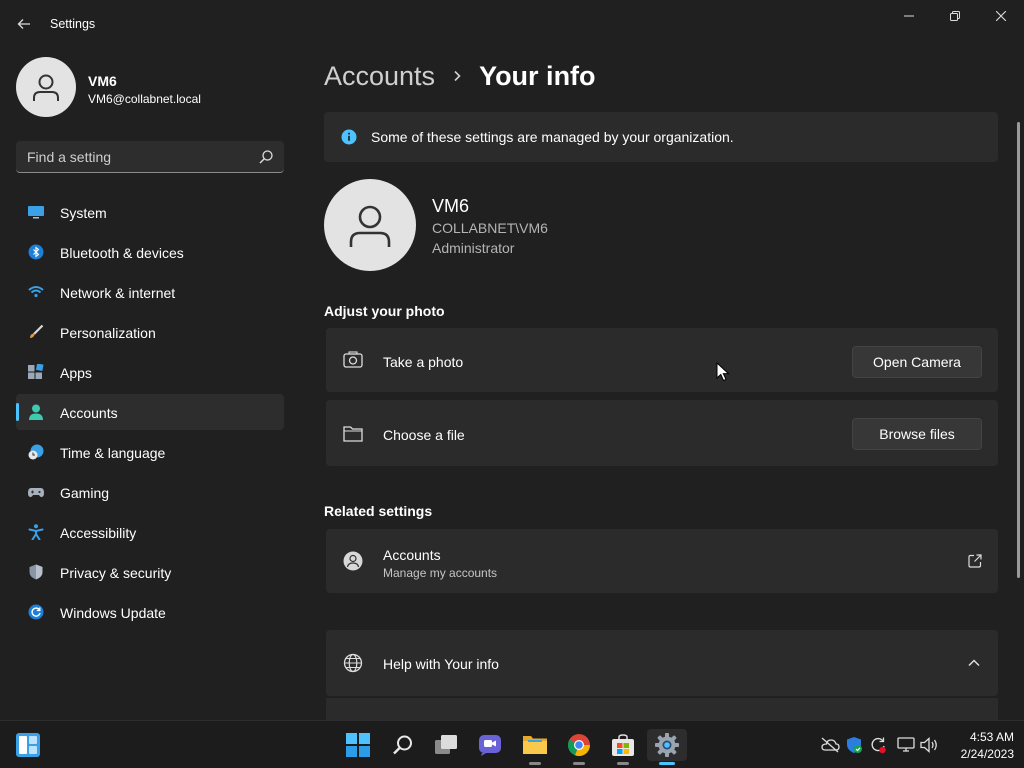  Describe the element at coordinates (150, 372) in the screenshot. I see `sidebar-item-apps: Apps` at that location.